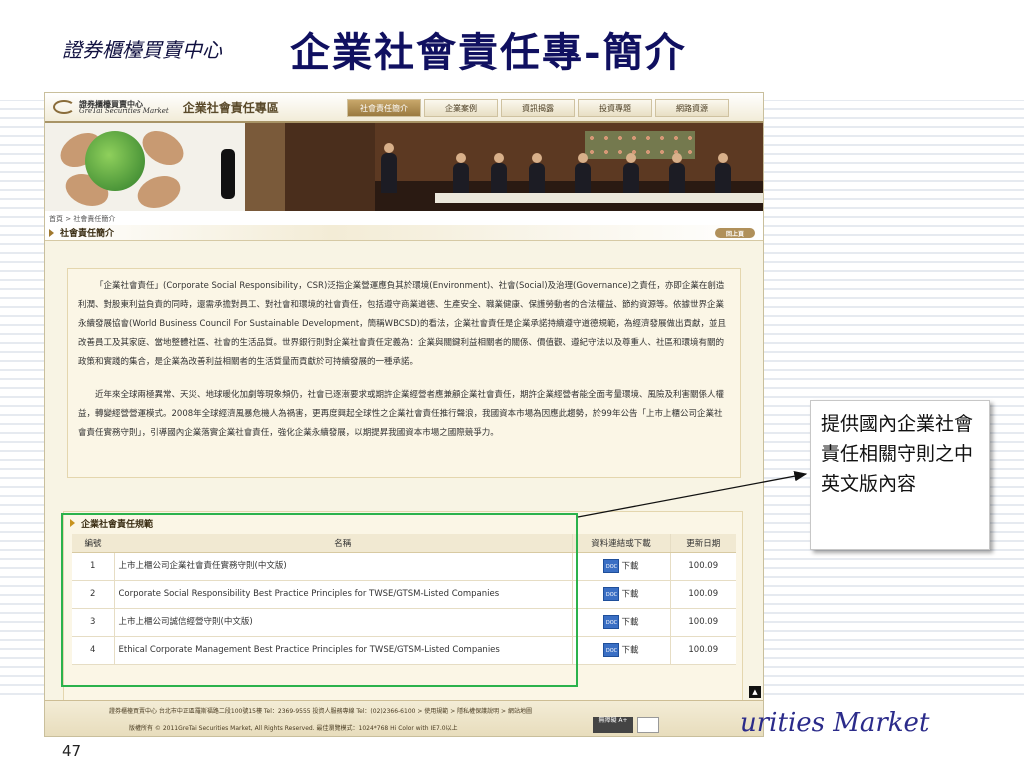 Image resolution: width=1024 pixels, height=768 pixels. Describe the element at coordinates (72, 751) in the screenshot. I see `page-number: 47` at that location.